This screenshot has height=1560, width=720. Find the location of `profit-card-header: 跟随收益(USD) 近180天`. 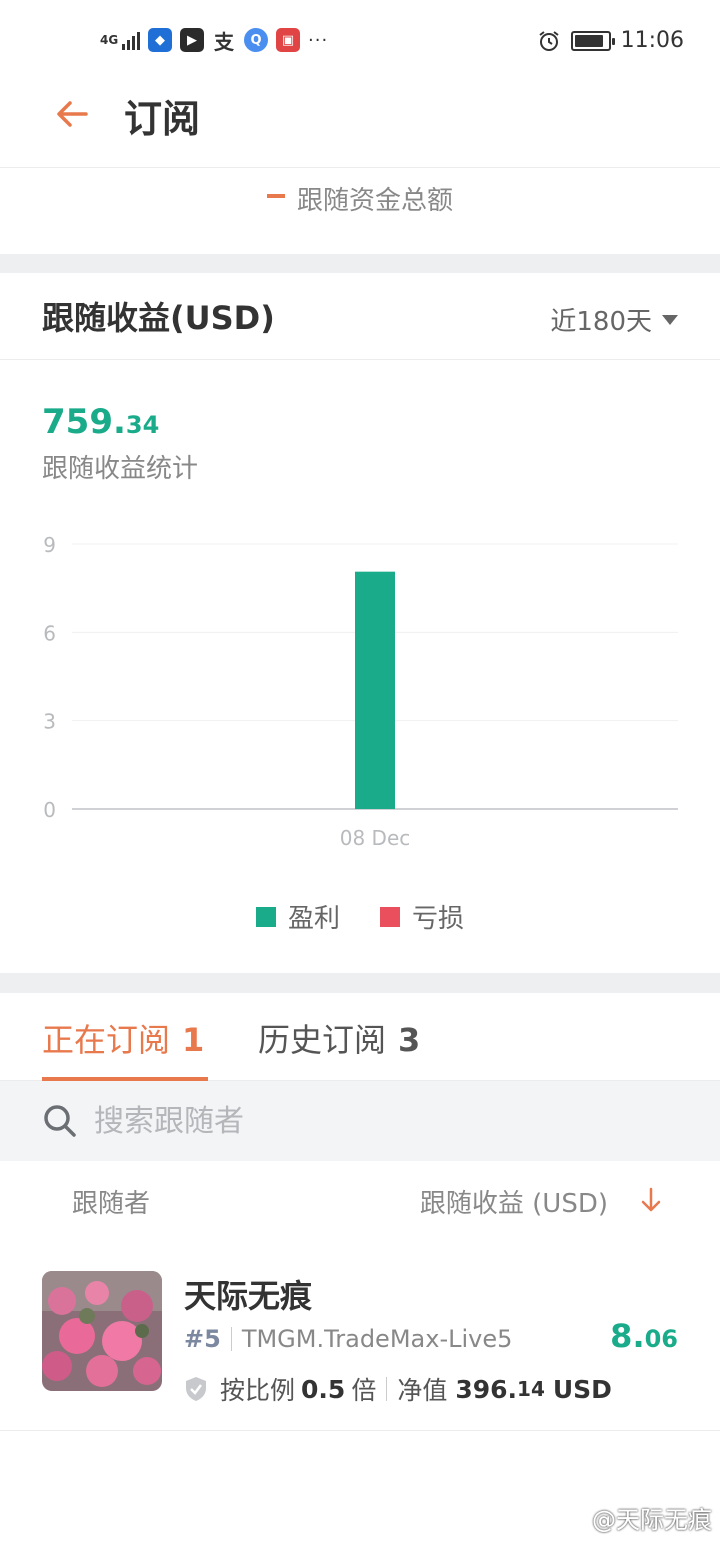

profit-card-header: 跟随收益(USD) 近180天 is located at coordinates (360, 316).